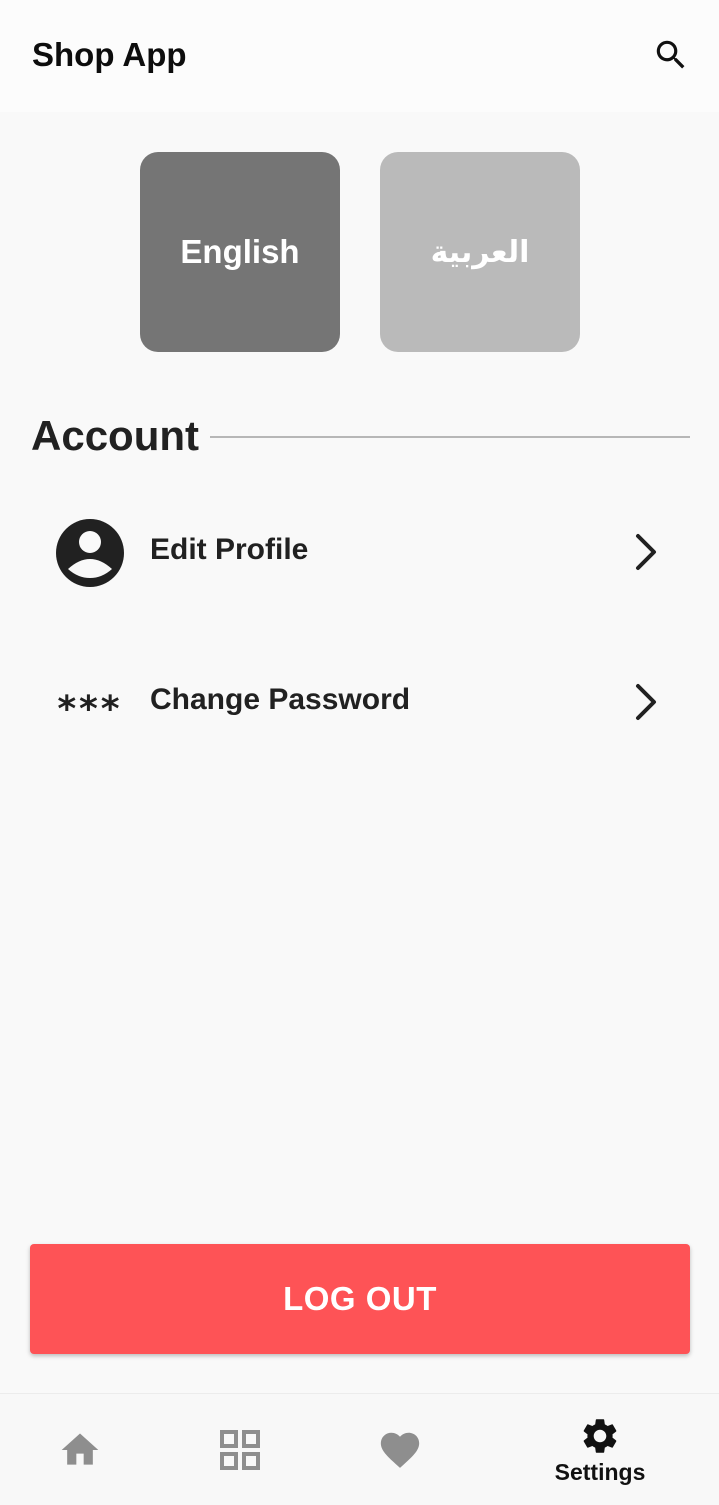 This screenshot has height=1505, width=719. I want to click on change-password-row: *** Change Password, so click(360, 702).